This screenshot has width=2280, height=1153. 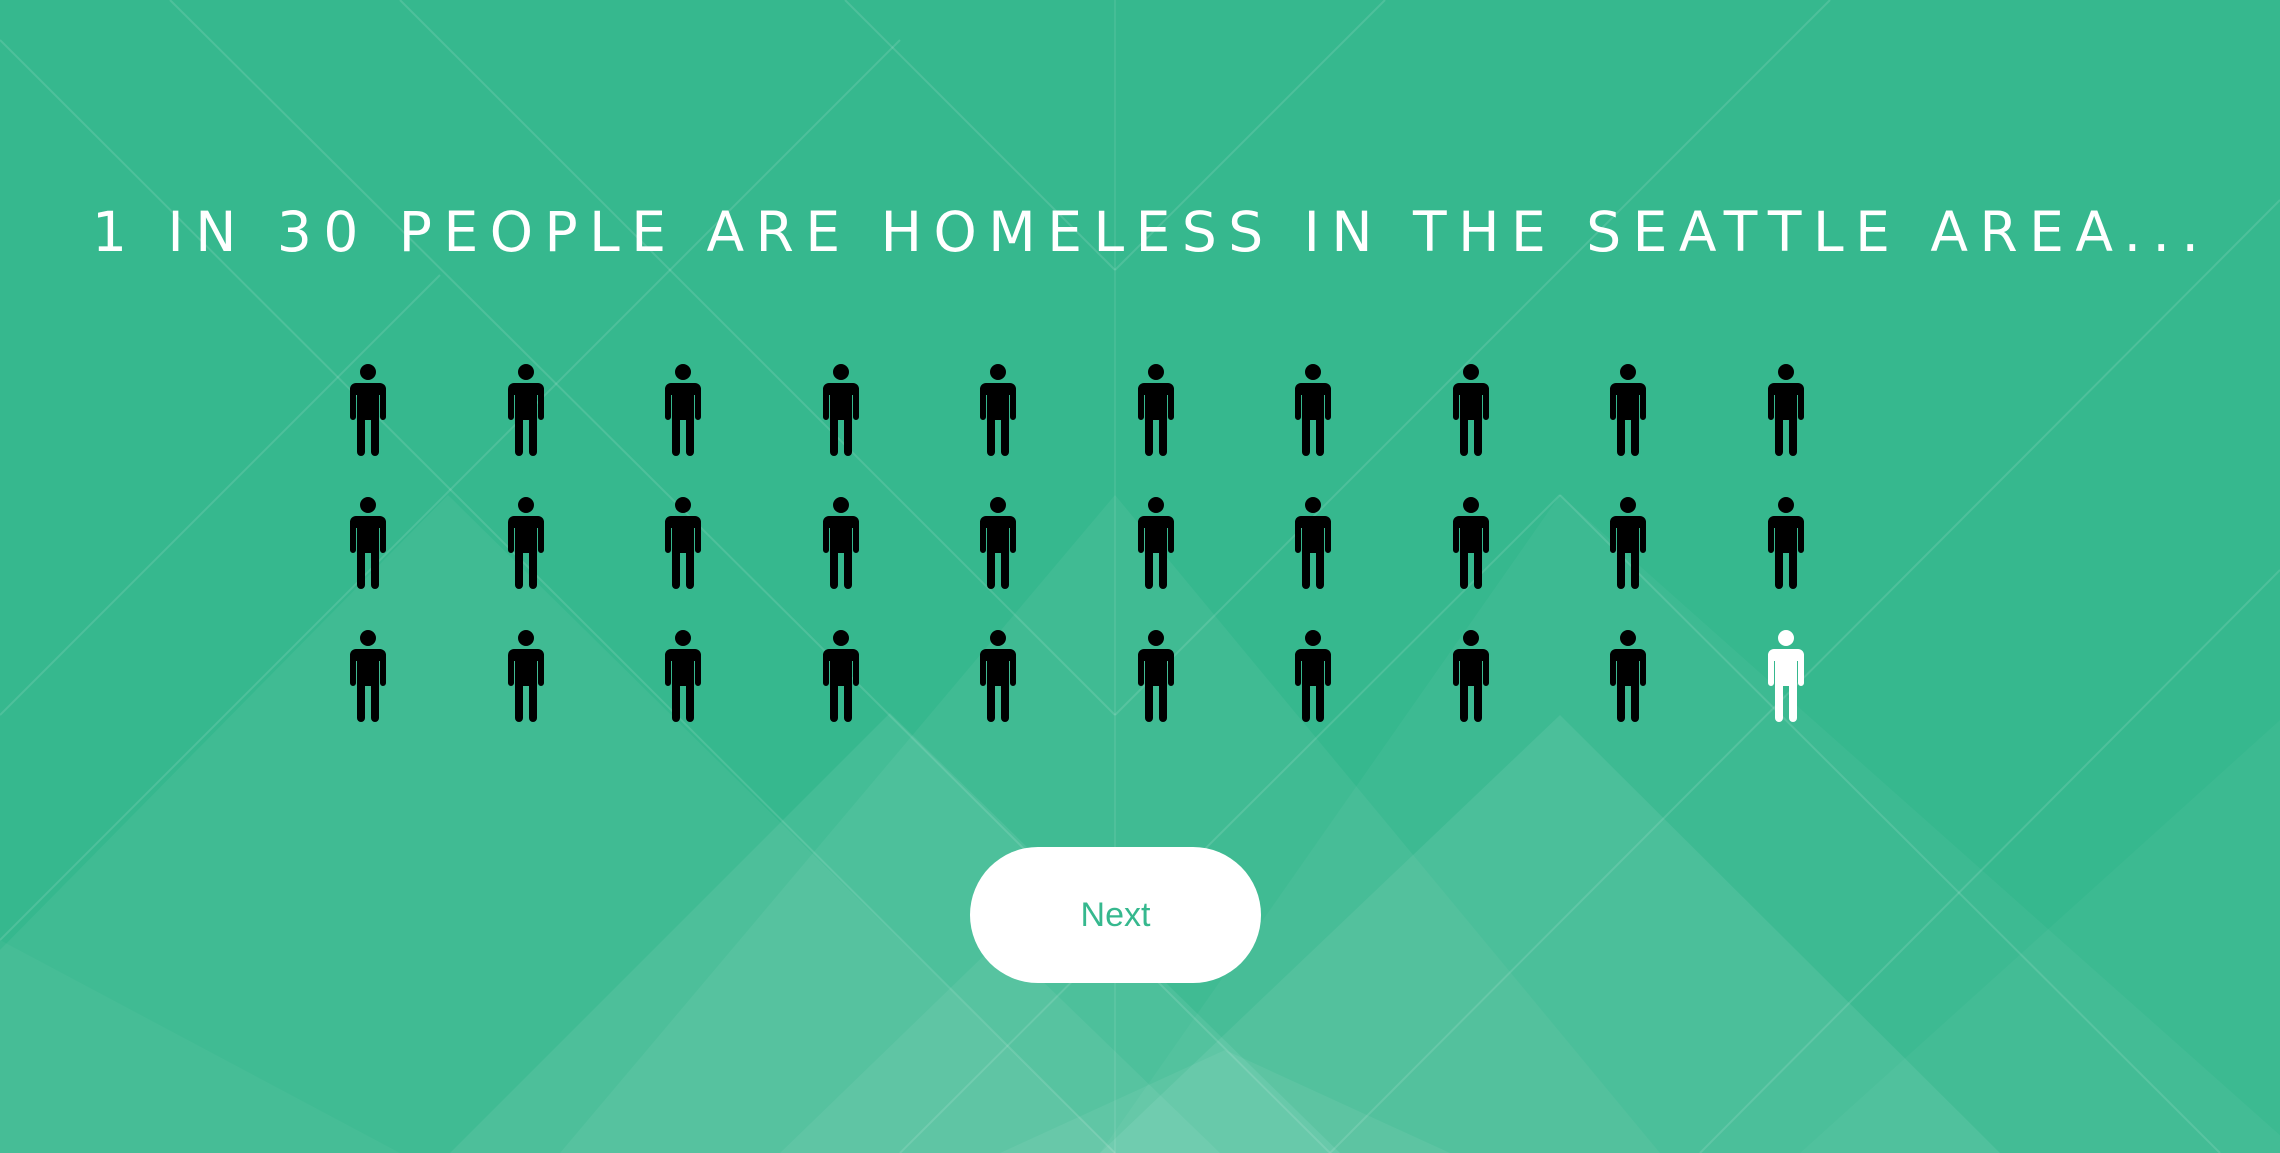 What do you see at coordinates (1786, 676) in the screenshot?
I see `person-icon-highlighted` at bounding box center [1786, 676].